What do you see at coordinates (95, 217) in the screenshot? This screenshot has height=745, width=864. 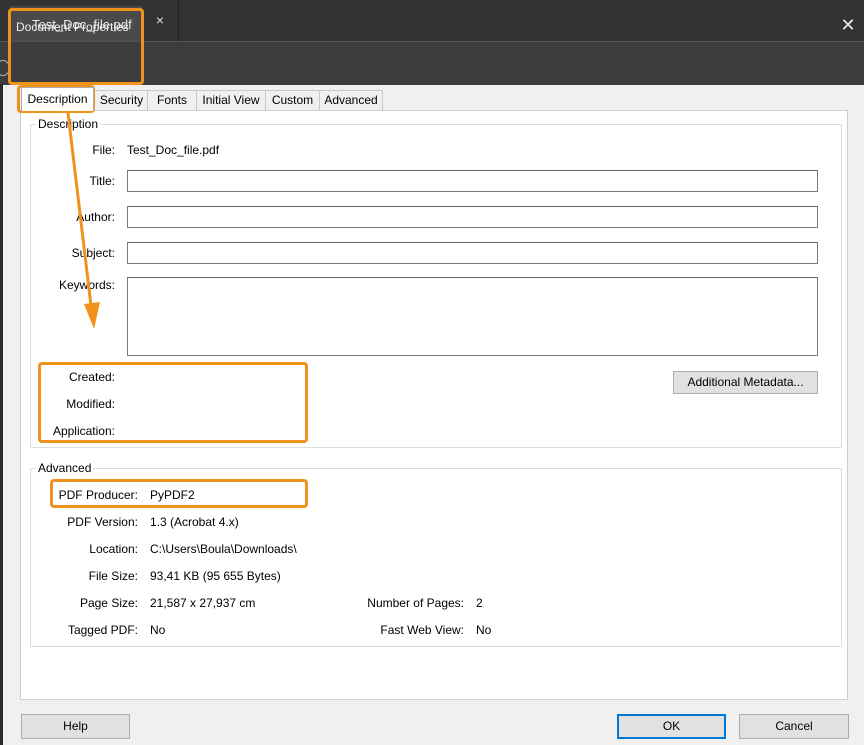 I see `author-label: Author:` at bounding box center [95, 217].